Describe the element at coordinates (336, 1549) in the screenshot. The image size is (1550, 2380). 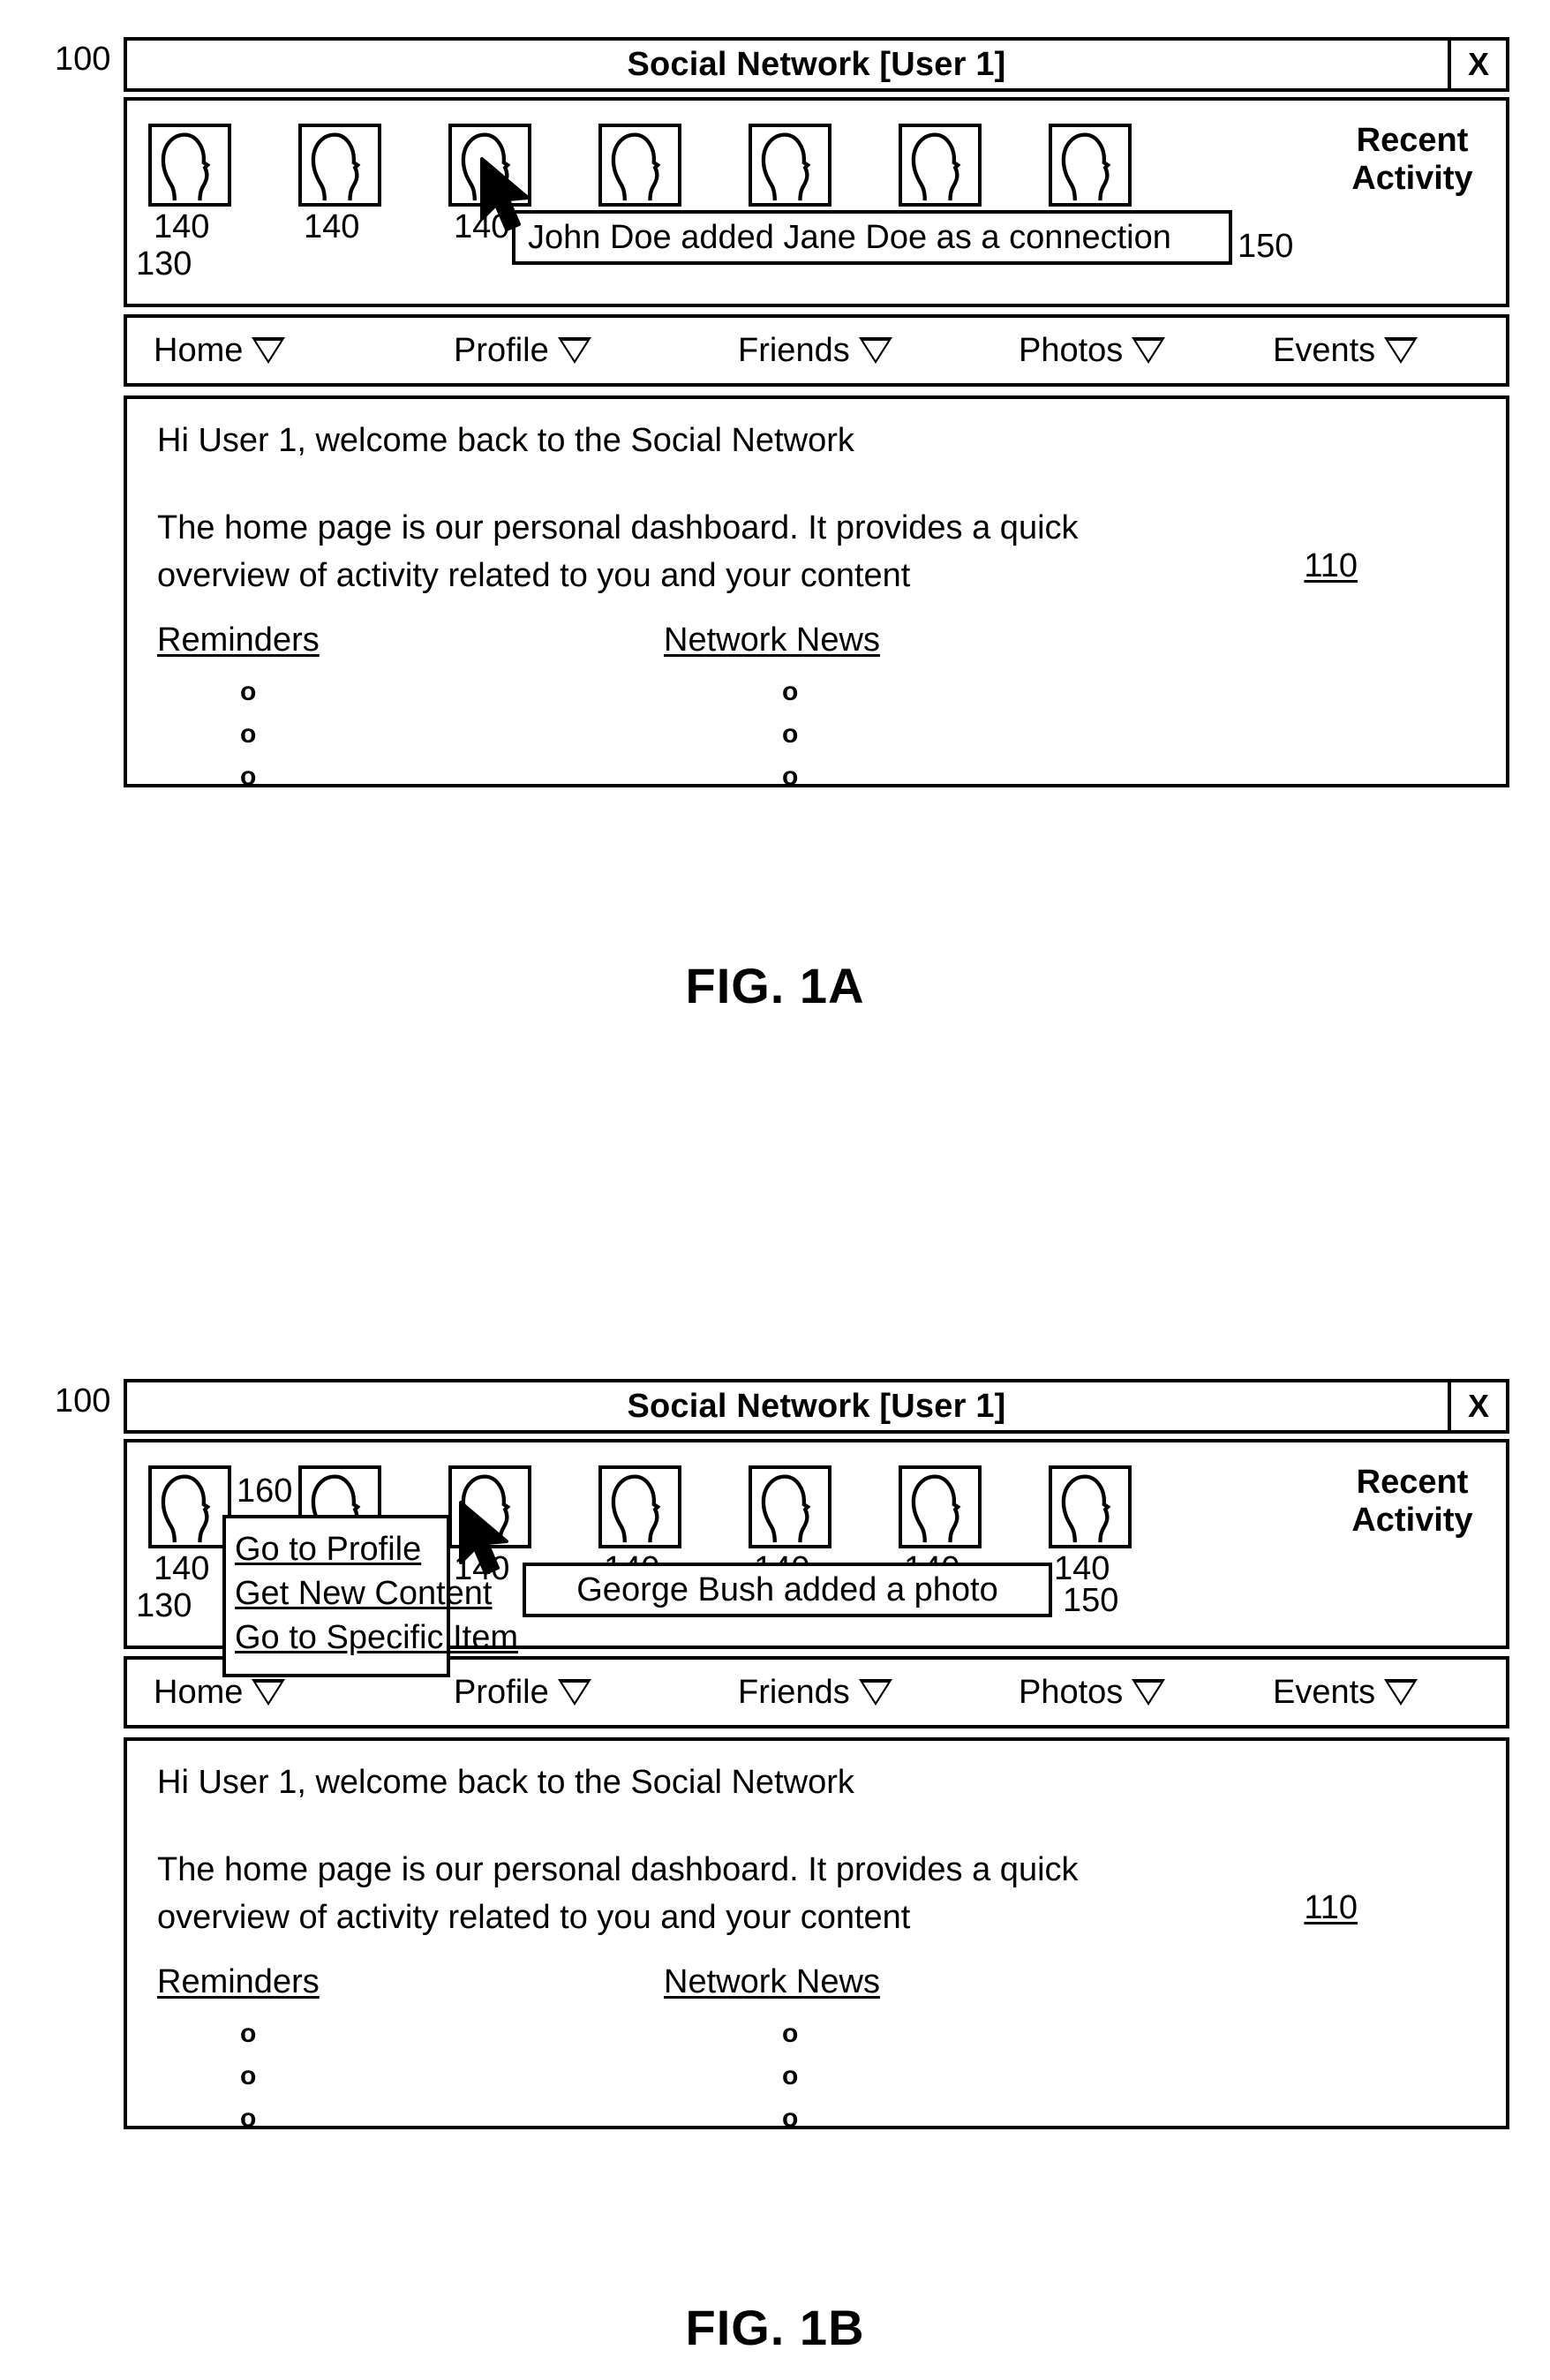
I see `context-menu-item-go-to-profile: Go to Profile` at that location.